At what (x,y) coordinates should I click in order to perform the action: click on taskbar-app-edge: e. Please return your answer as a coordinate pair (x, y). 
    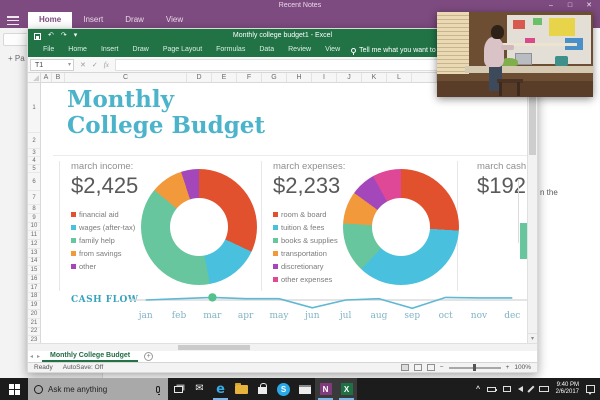
    Looking at the image, I should click on (220, 389).